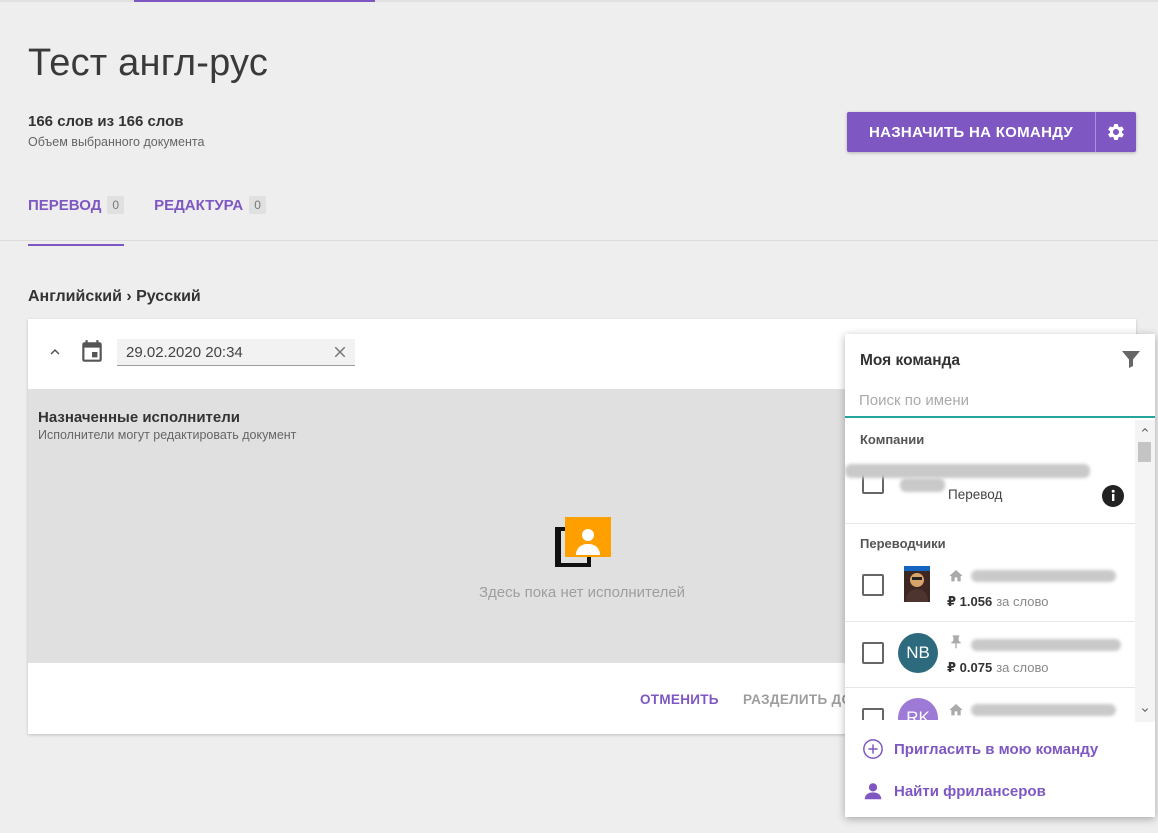 Image resolution: width=1158 pixels, height=833 pixels. I want to click on filter-icon, so click(1131, 359).